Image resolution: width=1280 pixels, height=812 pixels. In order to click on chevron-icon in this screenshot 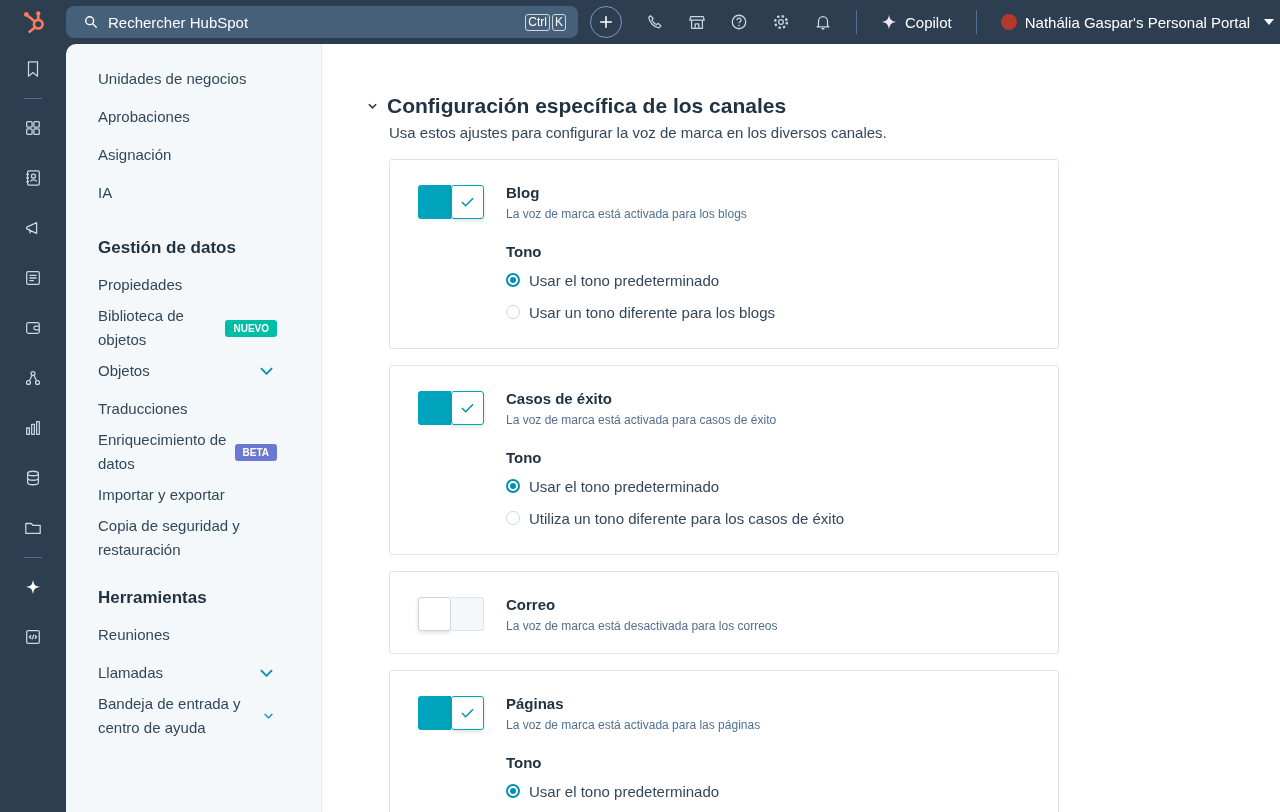, I will do `click(372, 106)`.